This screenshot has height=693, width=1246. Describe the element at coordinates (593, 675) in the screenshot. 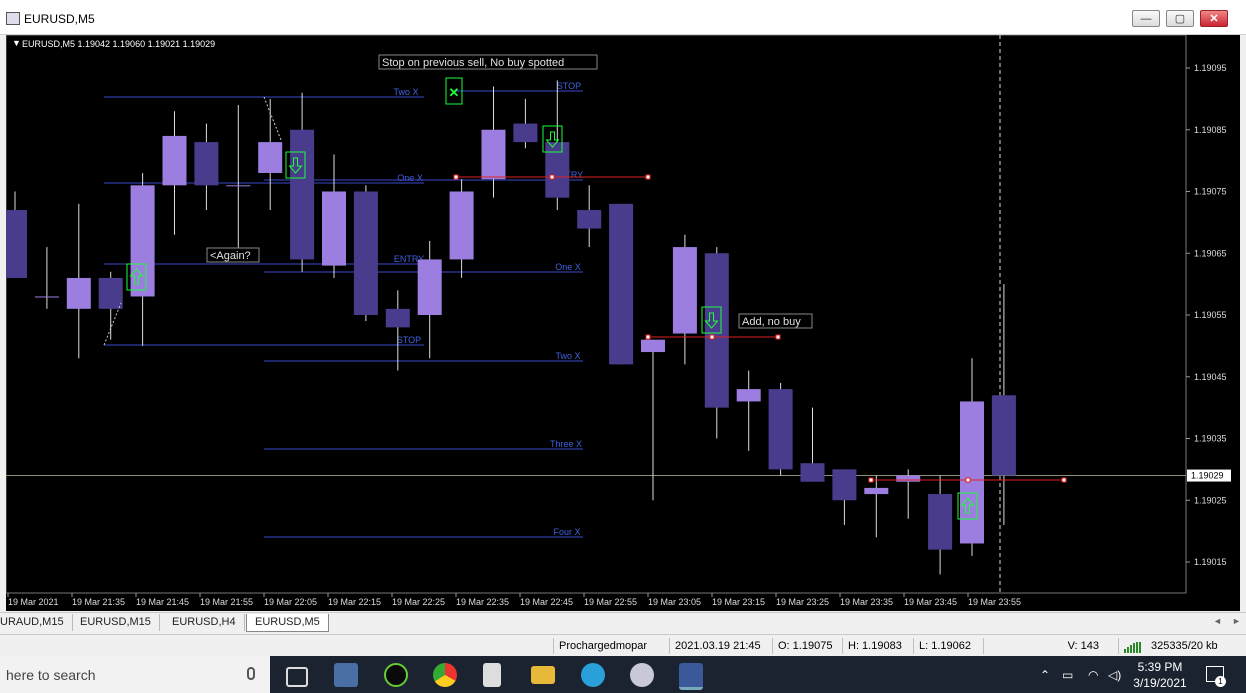

I see `telegram-icon` at that location.